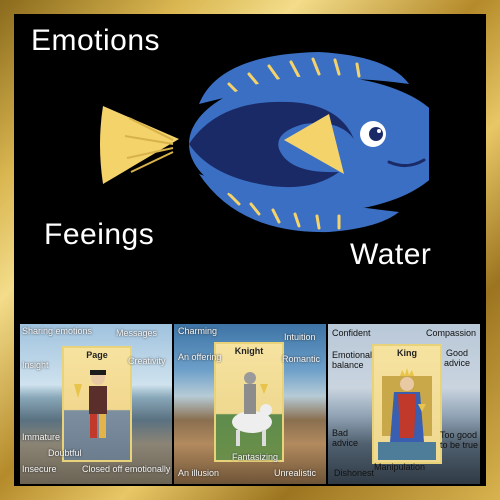 Image resolution: width=500 pixels, height=500 pixels. What do you see at coordinates (39, 469) in the screenshot?
I see `tag-insecure: Insecure` at bounding box center [39, 469].